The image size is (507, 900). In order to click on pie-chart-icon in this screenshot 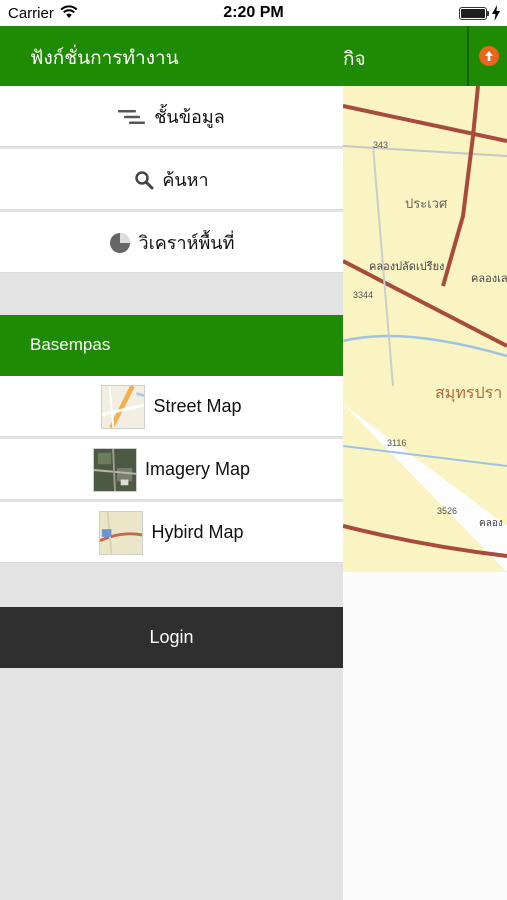, I will do `click(119, 242)`.